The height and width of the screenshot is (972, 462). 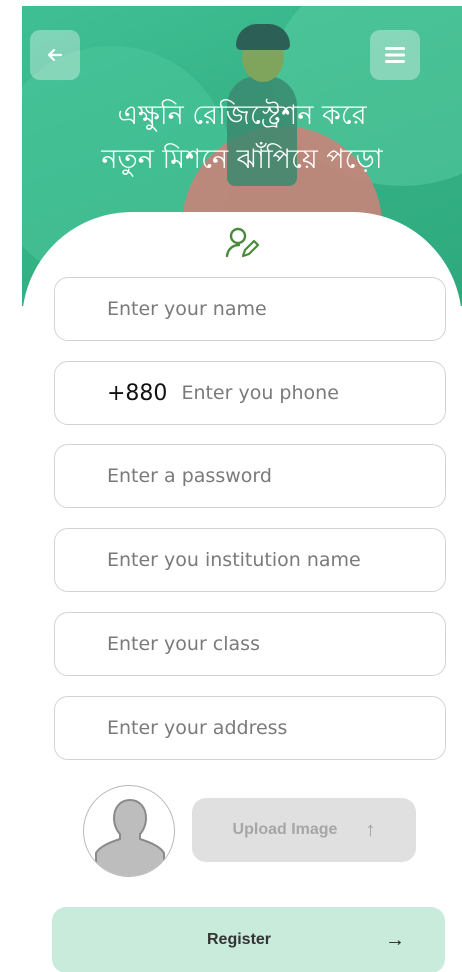 What do you see at coordinates (137, 393) in the screenshot?
I see `phone-country-code: +880` at bounding box center [137, 393].